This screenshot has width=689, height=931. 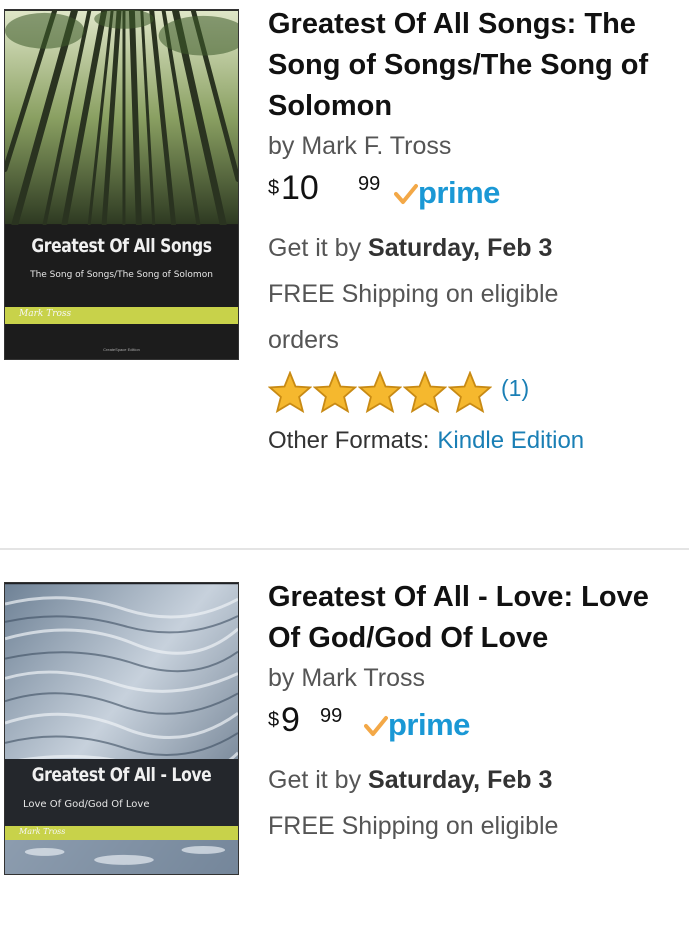 What do you see at coordinates (300, 188) in the screenshot?
I see `price-dollars: 10` at bounding box center [300, 188].